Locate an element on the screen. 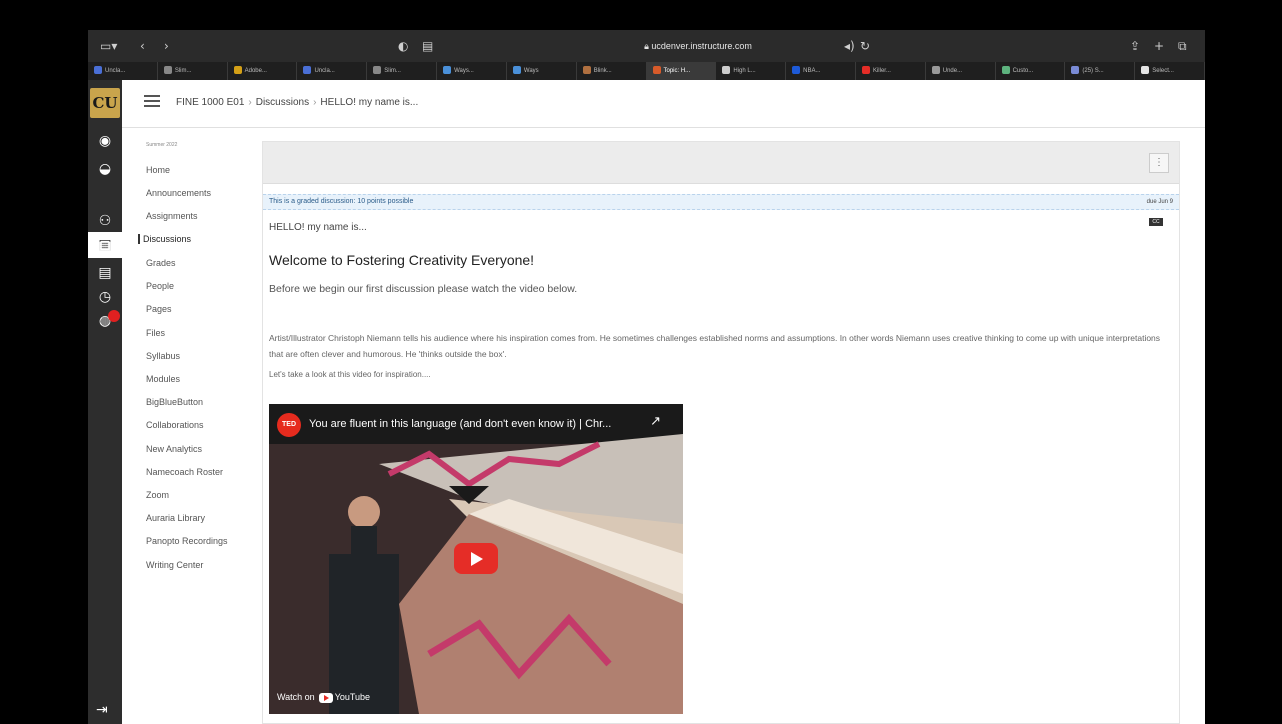 The width and height of the screenshot is (1282, 724). url-text: ucdenver.instructure.com is located at coordinates (701, 46).